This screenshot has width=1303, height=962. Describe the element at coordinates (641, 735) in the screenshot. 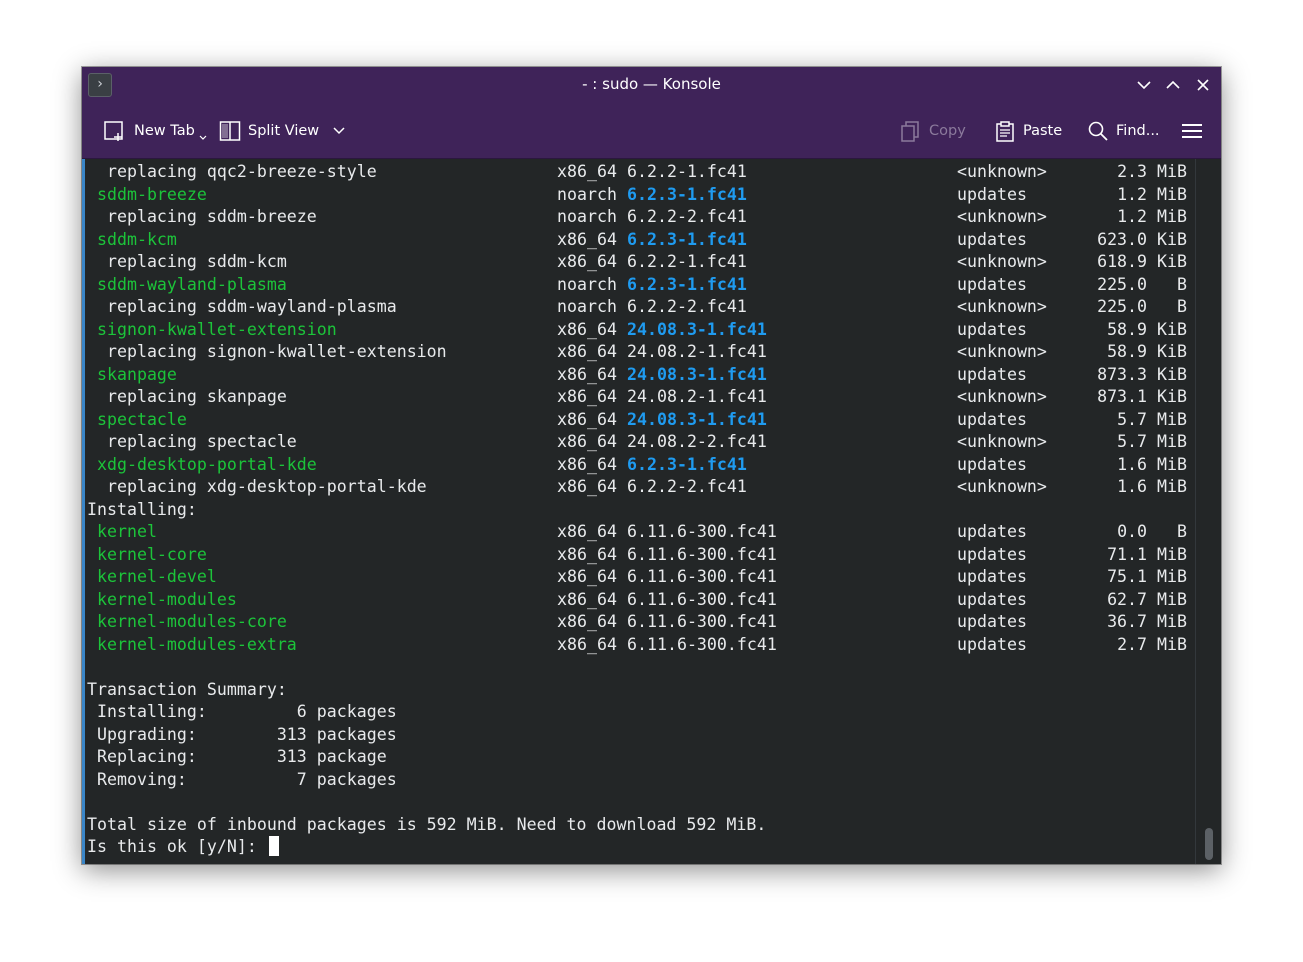

I see `terminal-line: Upgrading: 313 packages` at that location.